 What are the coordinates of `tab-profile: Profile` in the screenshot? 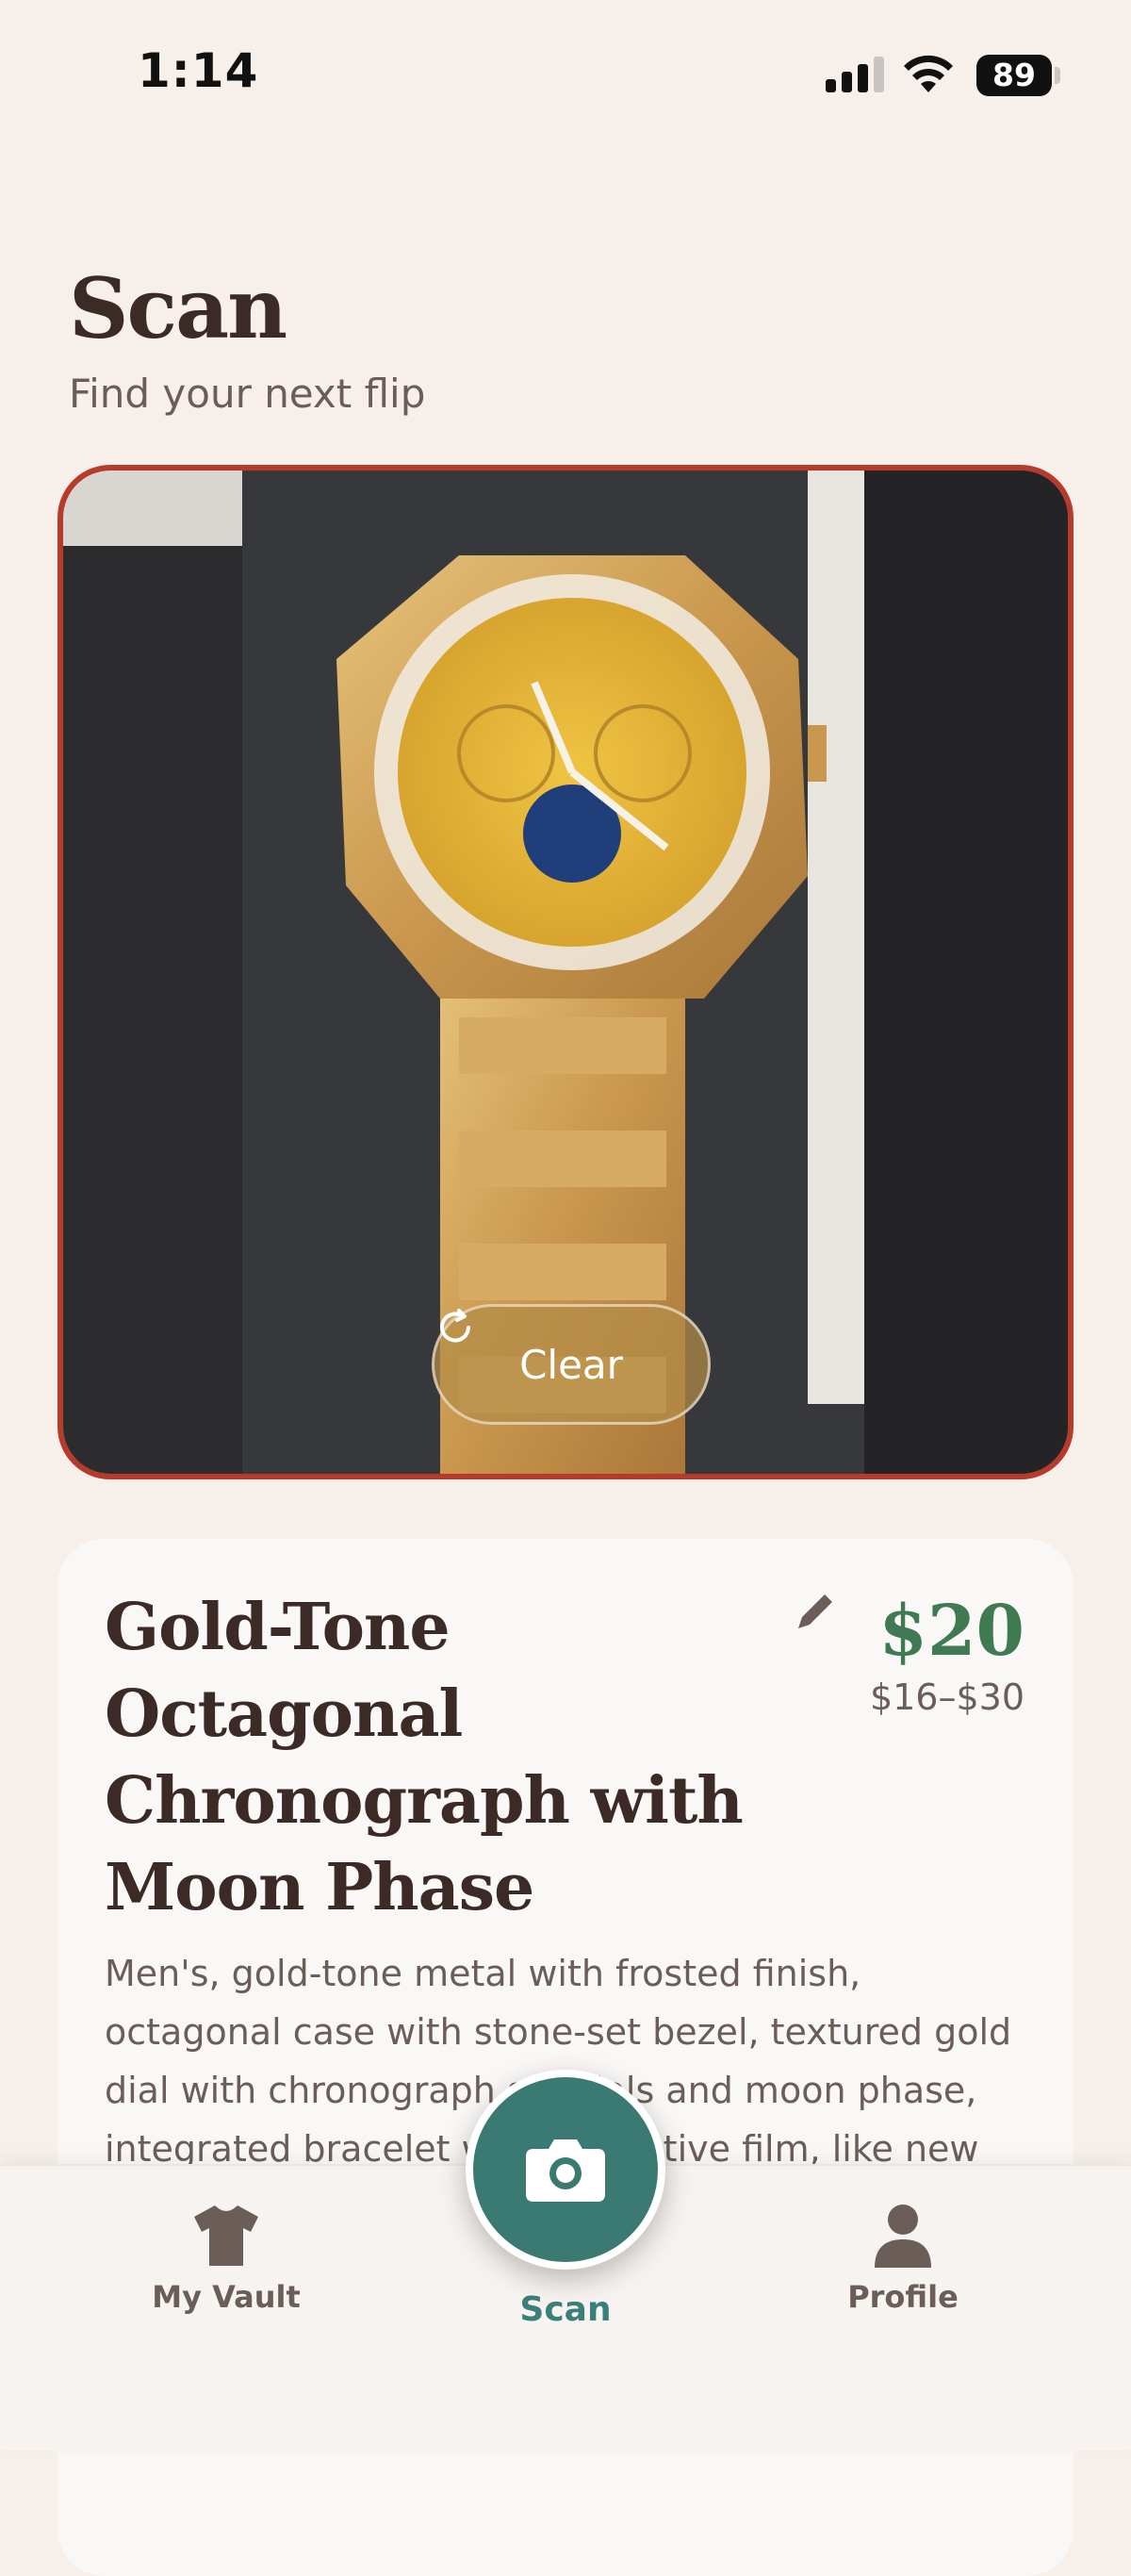 It's located at (903, 2259).